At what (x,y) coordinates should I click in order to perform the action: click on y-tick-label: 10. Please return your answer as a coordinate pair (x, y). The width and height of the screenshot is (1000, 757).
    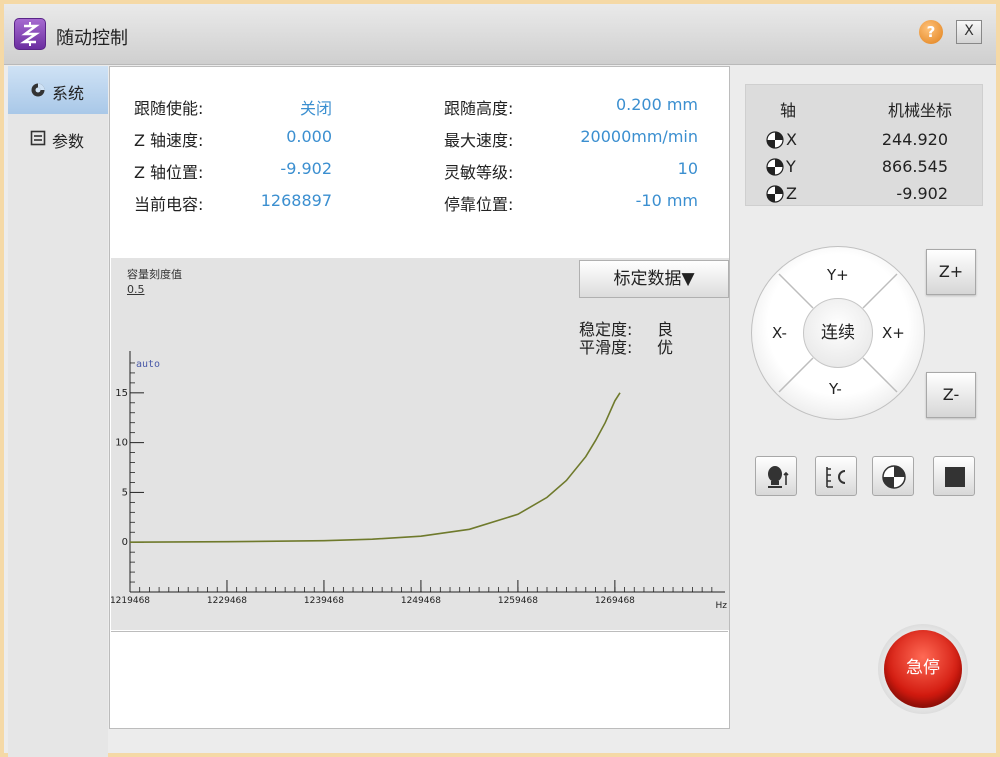
    Looking at the image, I should click on (121, 443).